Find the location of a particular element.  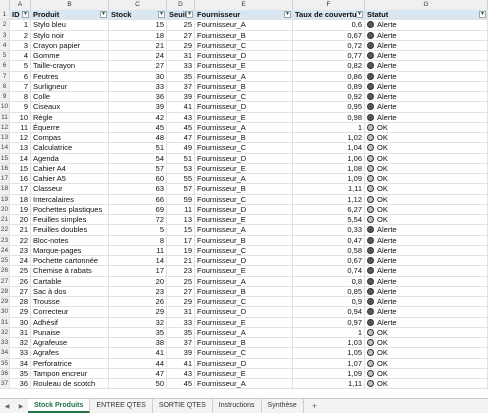

cell-seuil: 21 is located at coordinates (181, 261).